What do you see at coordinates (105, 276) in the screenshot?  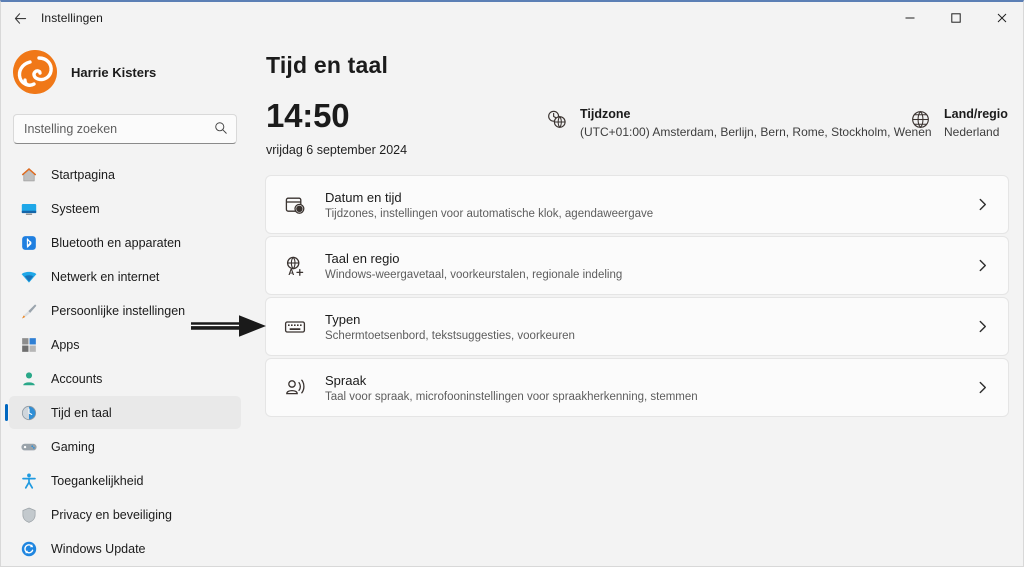 I see `sidebar-item-label: Netwerk en internet` at bounding box center [105, 276].